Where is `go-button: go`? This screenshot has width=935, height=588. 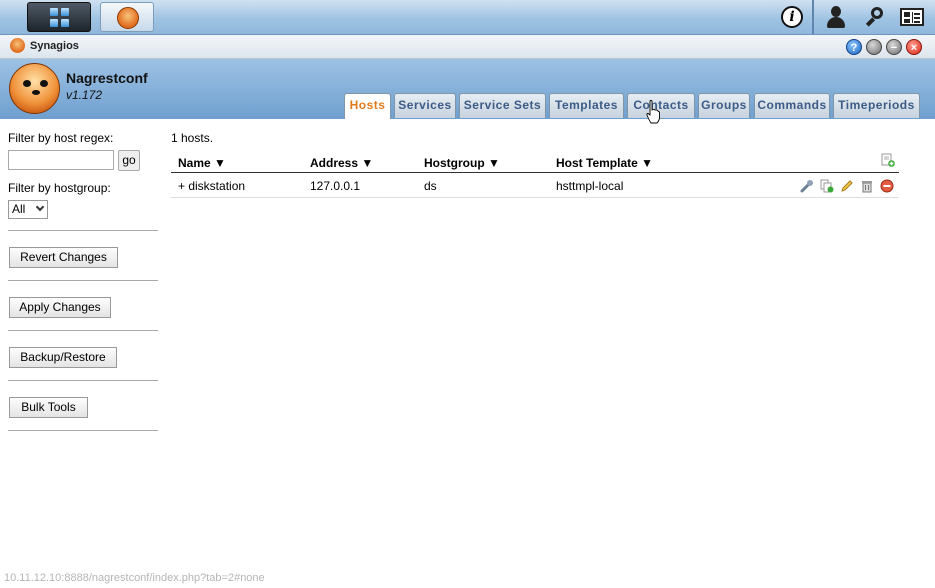
go-button: go is located at coordinates (129, 160).